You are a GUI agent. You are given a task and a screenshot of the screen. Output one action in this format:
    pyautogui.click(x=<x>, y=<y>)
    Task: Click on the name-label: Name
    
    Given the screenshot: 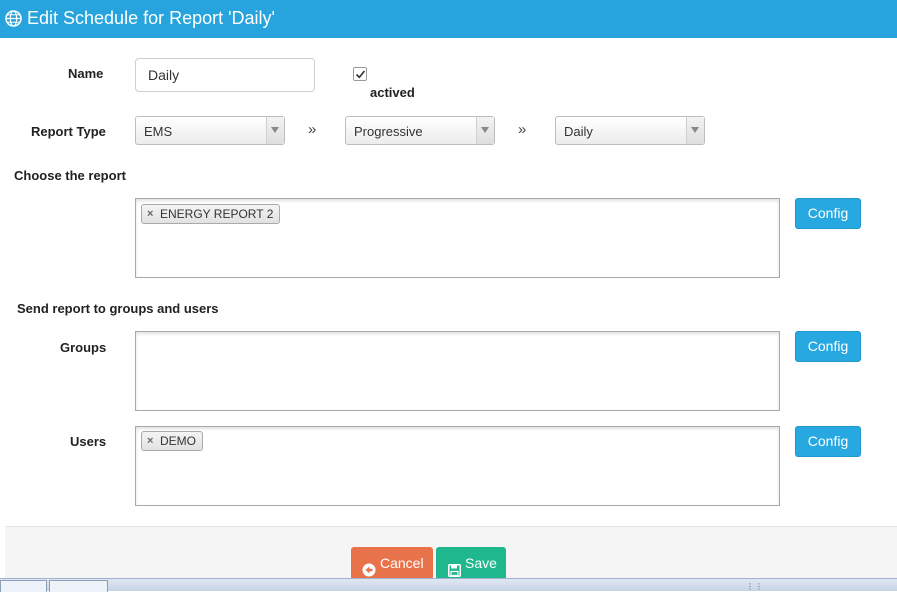 What is the action you would take?
    pyautogui.click(x=86, y=73)
    